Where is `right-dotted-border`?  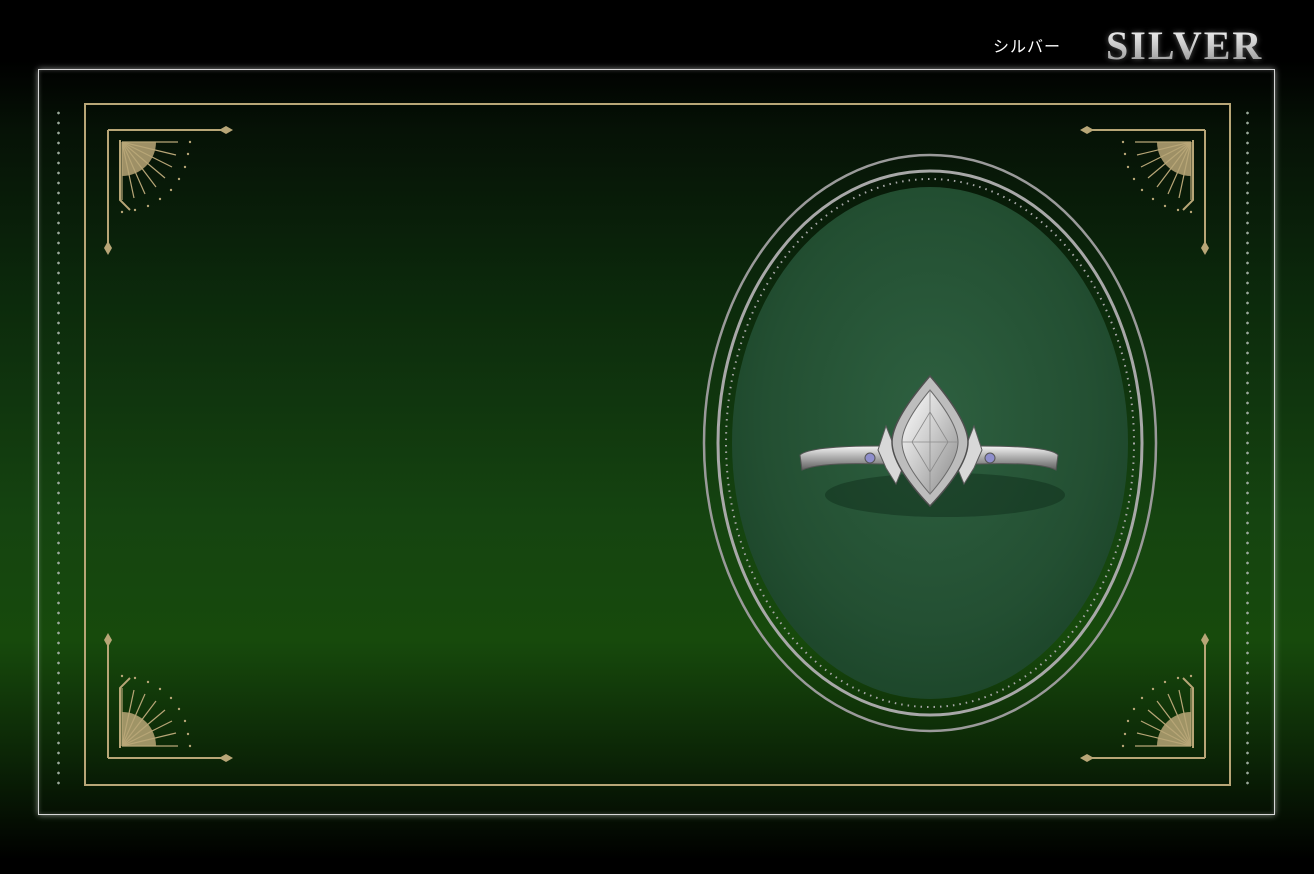 right-dotted-border is located at coordinates (1247, 447).